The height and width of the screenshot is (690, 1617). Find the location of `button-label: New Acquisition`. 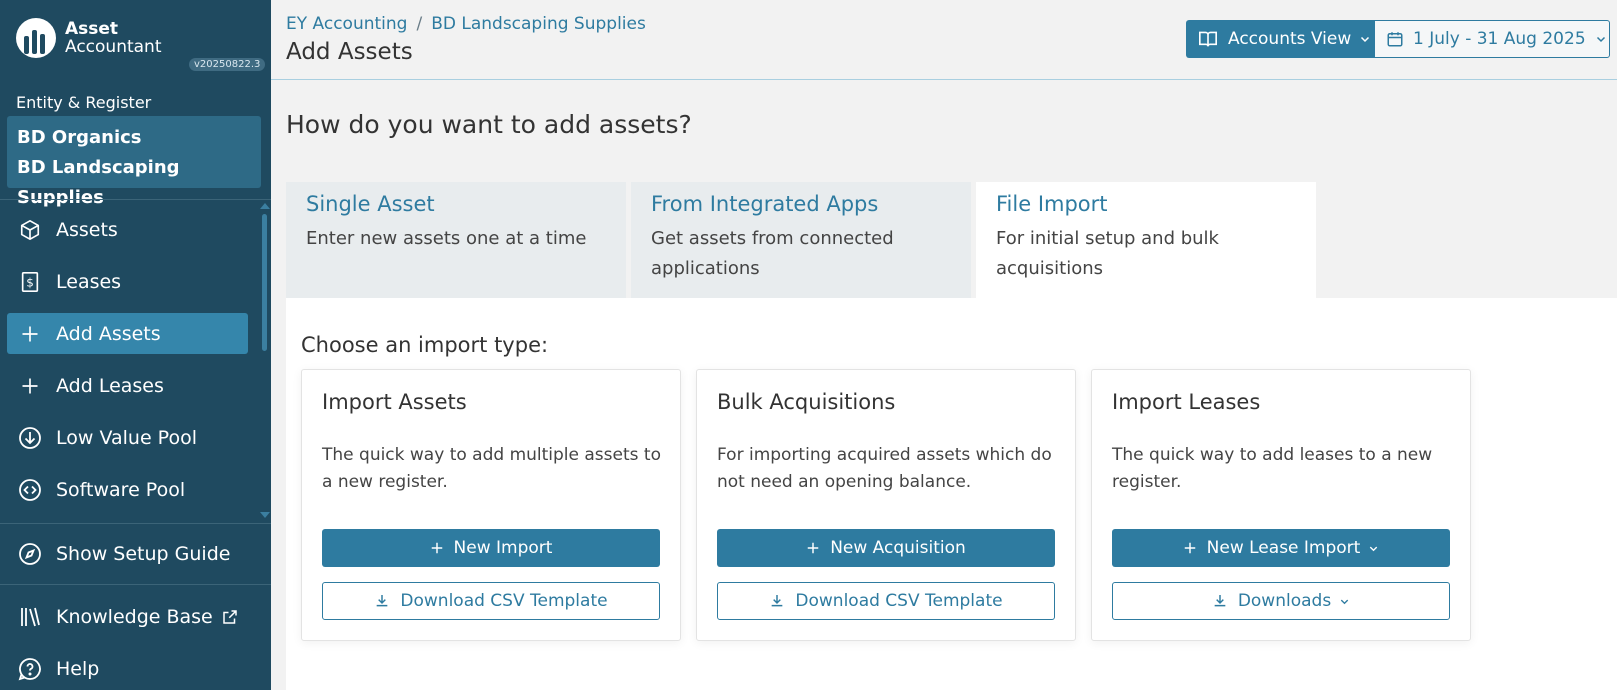

button-label: New Acquisition is located at coordinates (898, 548).